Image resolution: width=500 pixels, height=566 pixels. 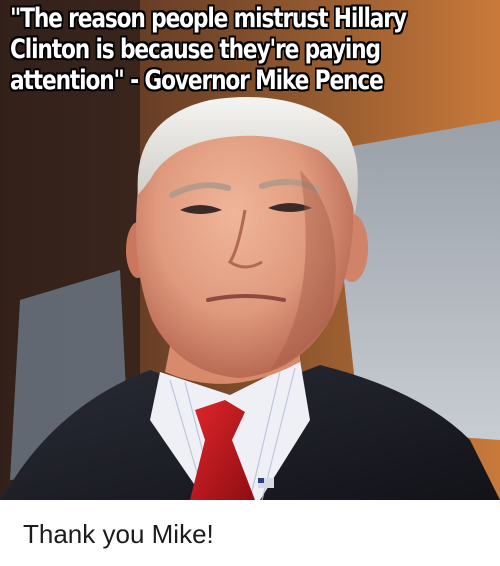 I want to click on post-caption: Thank you Mike!, so click(x=118, y=534).